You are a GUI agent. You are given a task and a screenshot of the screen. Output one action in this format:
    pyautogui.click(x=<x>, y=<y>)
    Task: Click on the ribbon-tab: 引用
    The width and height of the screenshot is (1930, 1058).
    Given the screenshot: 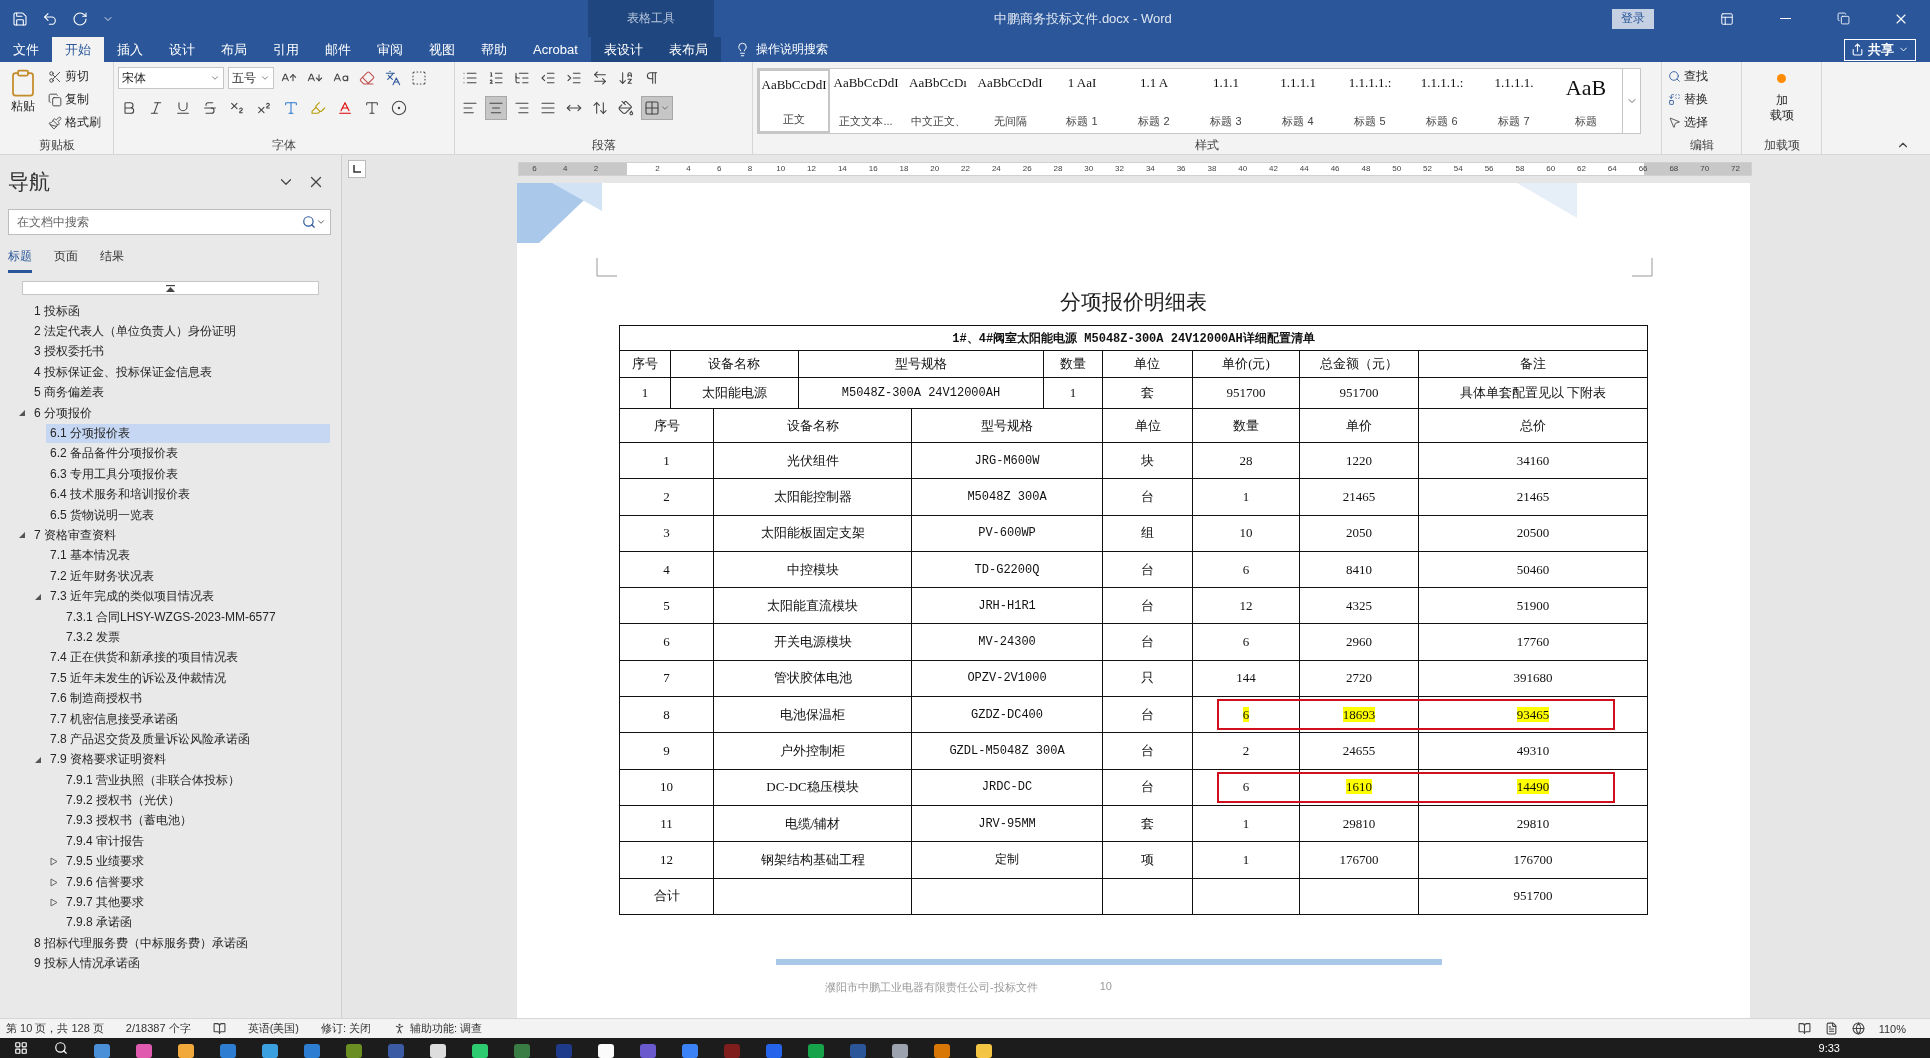 What is the action you would take?
    pyautogui.click(x=286, y=49)
    